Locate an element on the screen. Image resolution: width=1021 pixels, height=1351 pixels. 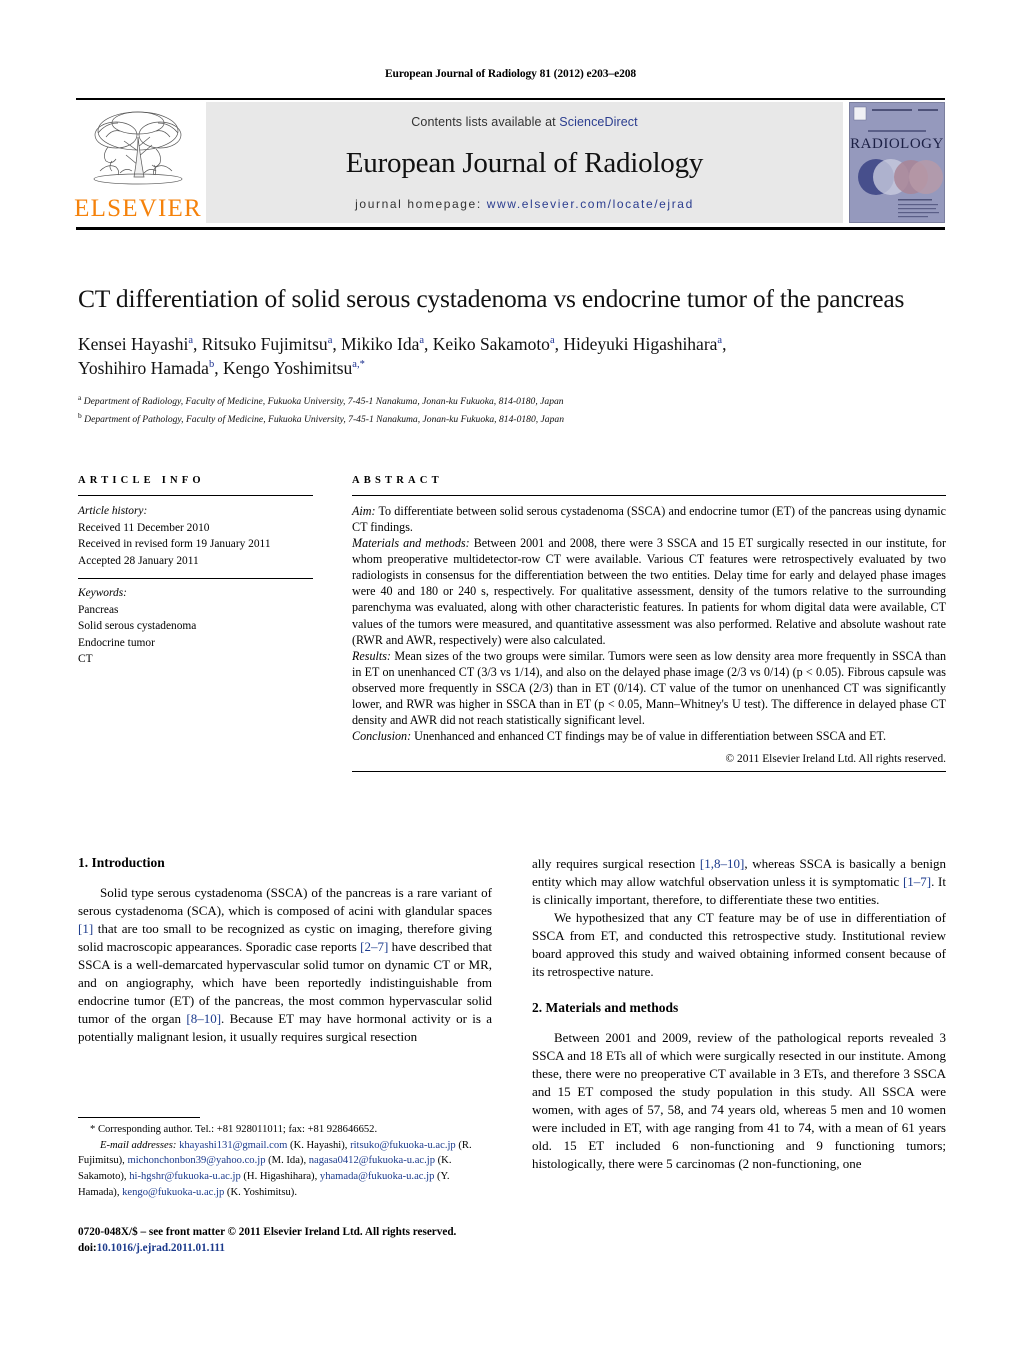
masthead-top-rule is located at coordinates (510, 99).